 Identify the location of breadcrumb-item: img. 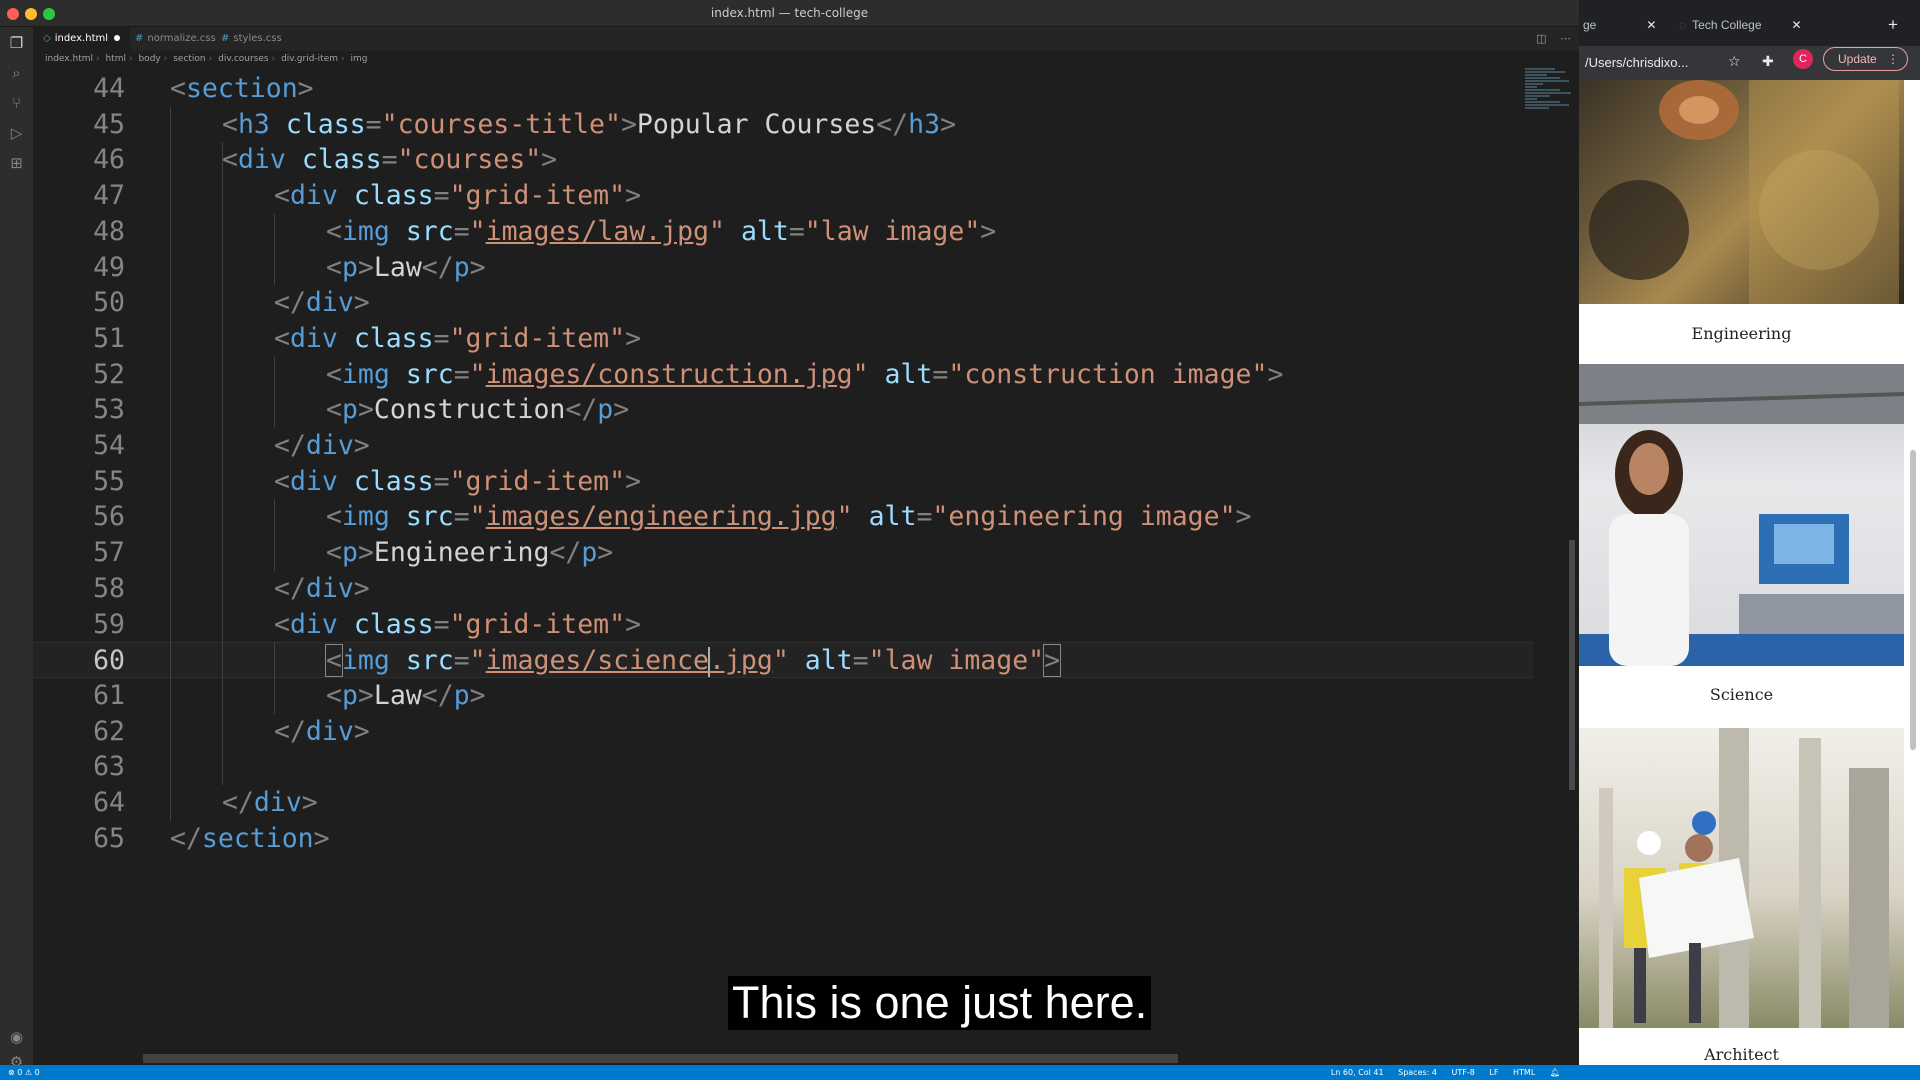
(359, 59).